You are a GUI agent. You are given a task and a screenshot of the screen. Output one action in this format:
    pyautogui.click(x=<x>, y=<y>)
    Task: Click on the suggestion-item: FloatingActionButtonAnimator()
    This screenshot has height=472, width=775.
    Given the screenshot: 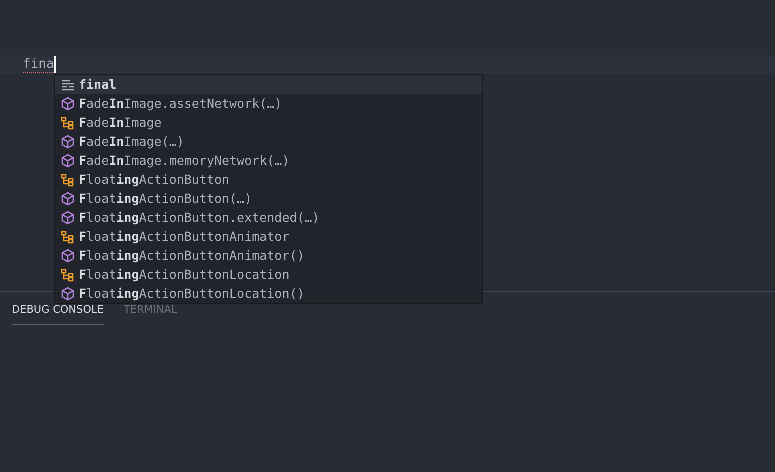 What is the action you would take?
    pyautogui.click(x=268, y=255)
    